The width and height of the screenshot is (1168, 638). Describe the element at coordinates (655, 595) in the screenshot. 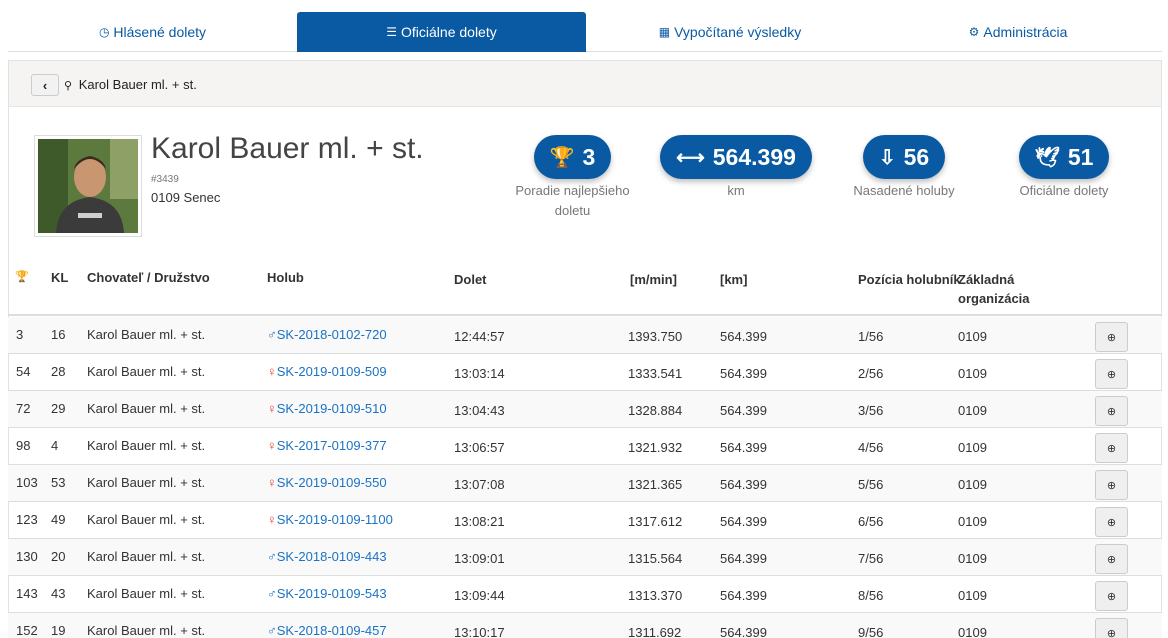

I see `cell-speed: 1313.370` at that location.